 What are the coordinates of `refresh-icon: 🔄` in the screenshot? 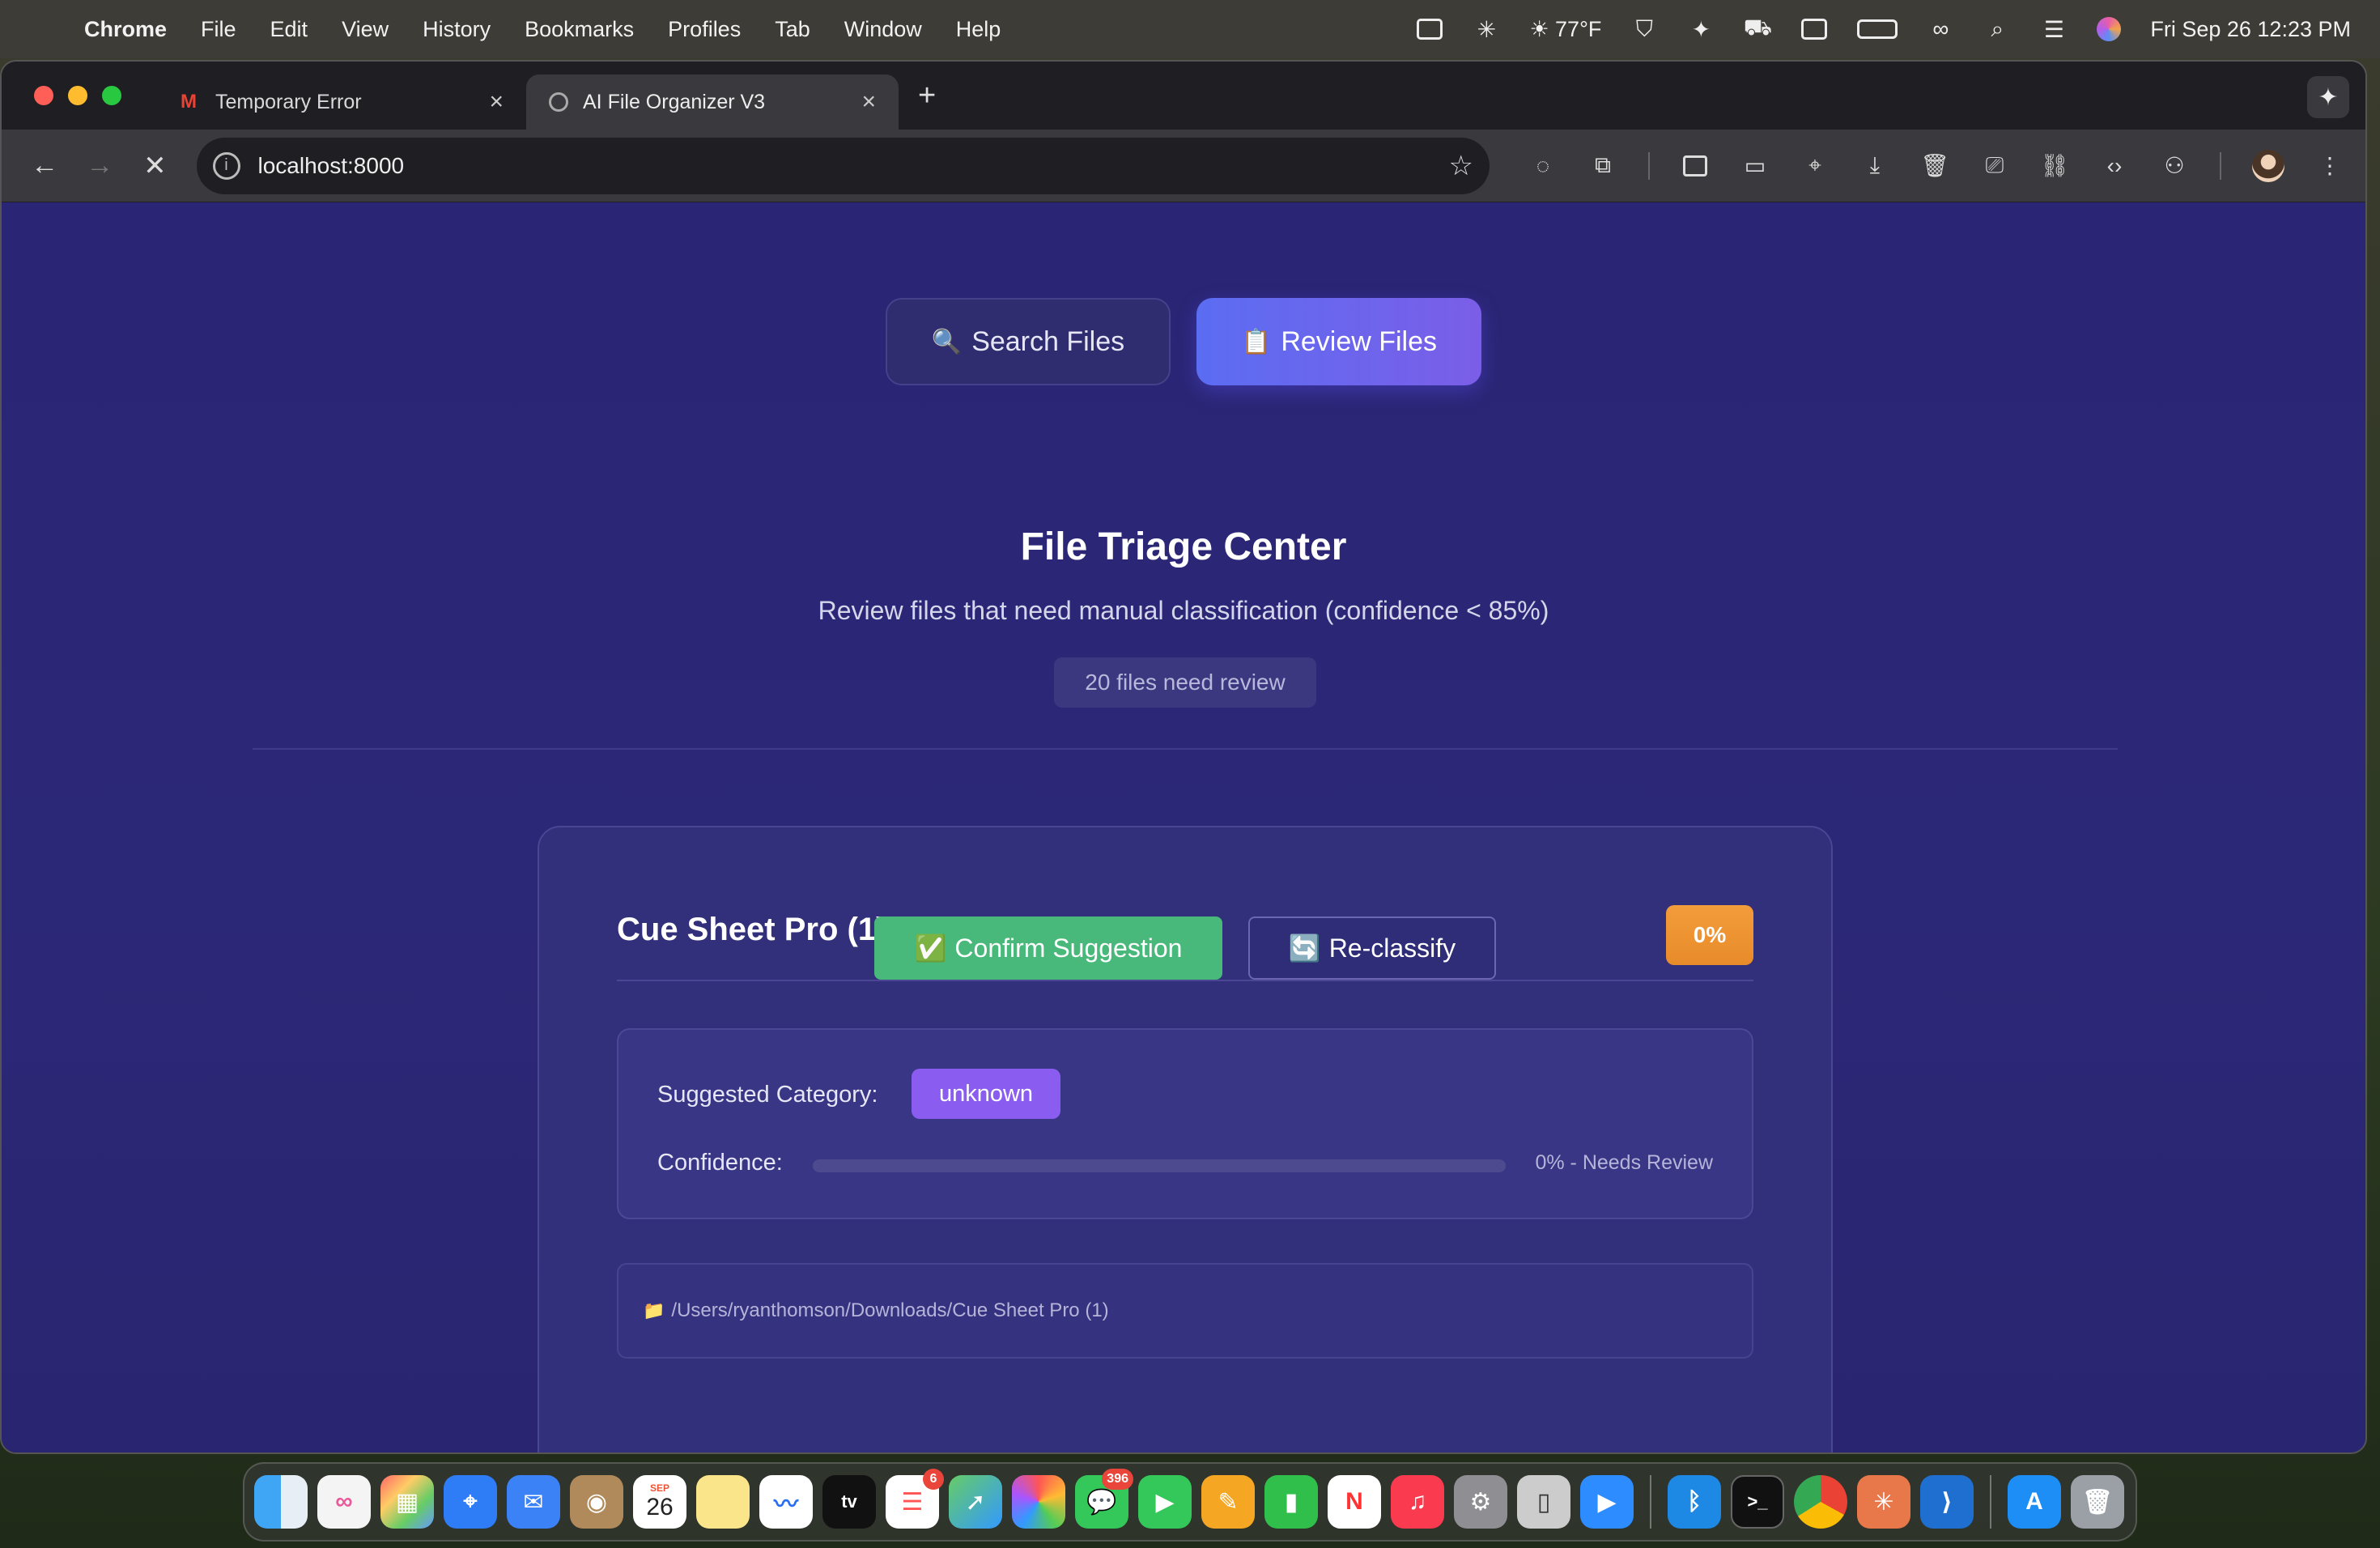 It's located at (1304, 948).